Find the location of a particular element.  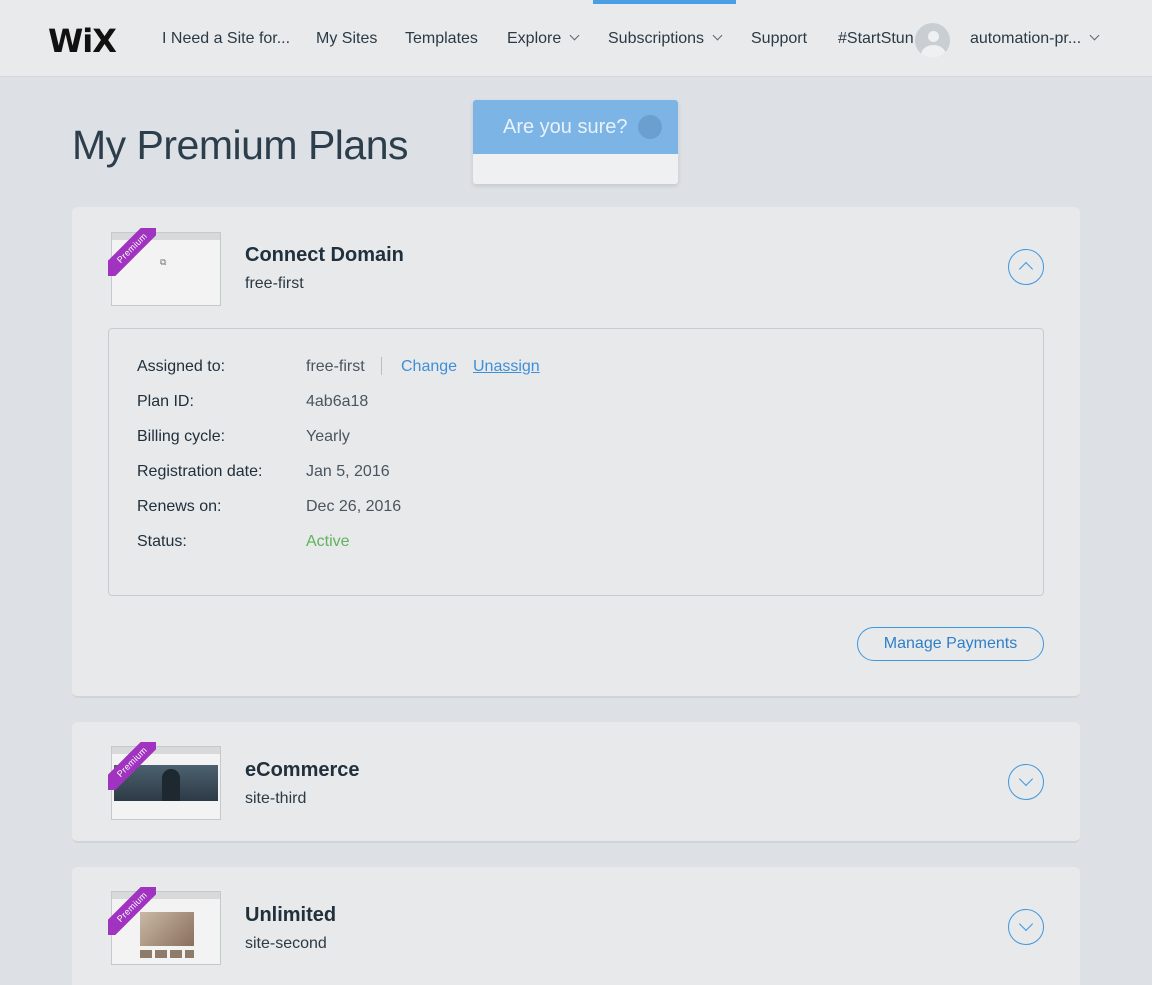

manage-payments-button: Manage Payments is located at coordinates (950, 644).